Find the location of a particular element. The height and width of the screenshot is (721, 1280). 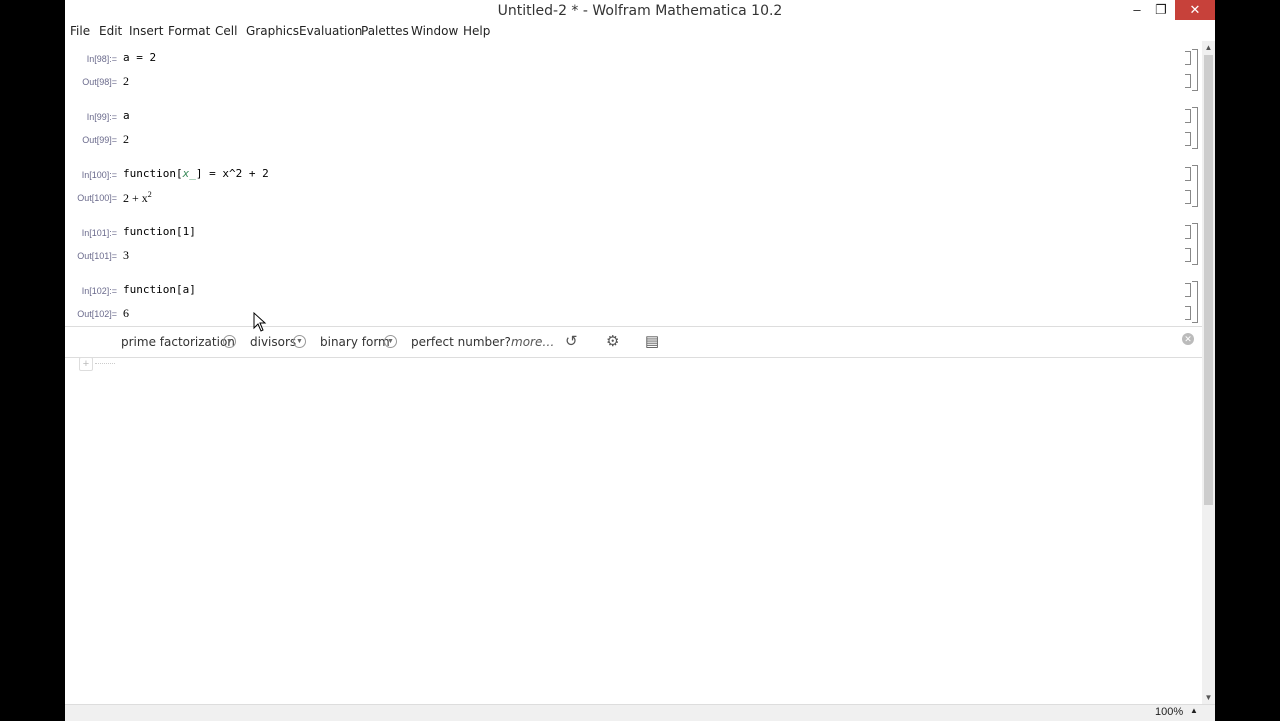

insertion-line is located at coordinates (105, 363).